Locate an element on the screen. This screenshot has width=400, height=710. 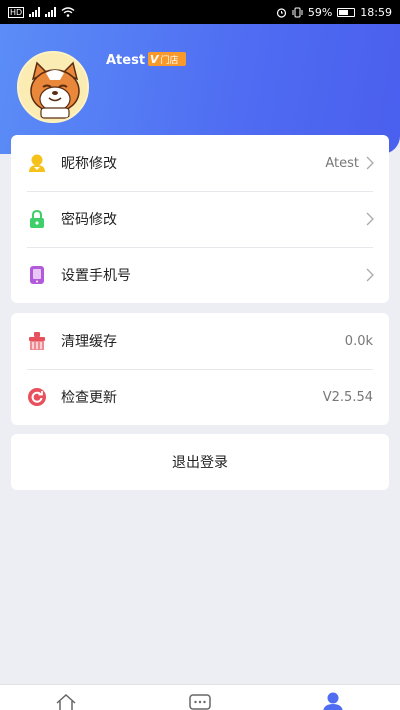
status-bar: HD 59% 18:59 is located at coordinates (200, 12).